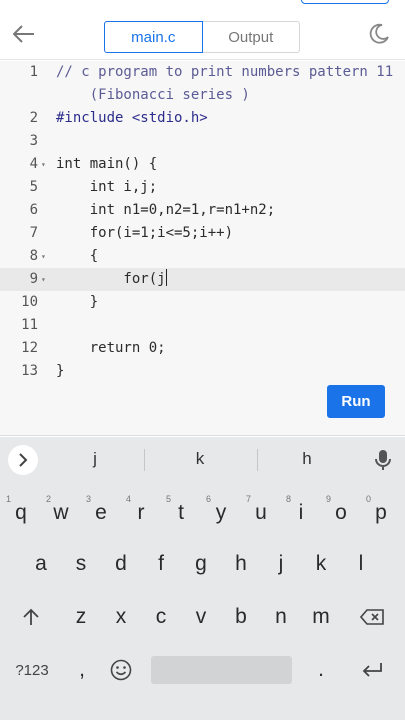 The image size is (405, 720). Describe the element at coordinates (9, 499) in the screenshot. I see `key-hint: 1` at that location.